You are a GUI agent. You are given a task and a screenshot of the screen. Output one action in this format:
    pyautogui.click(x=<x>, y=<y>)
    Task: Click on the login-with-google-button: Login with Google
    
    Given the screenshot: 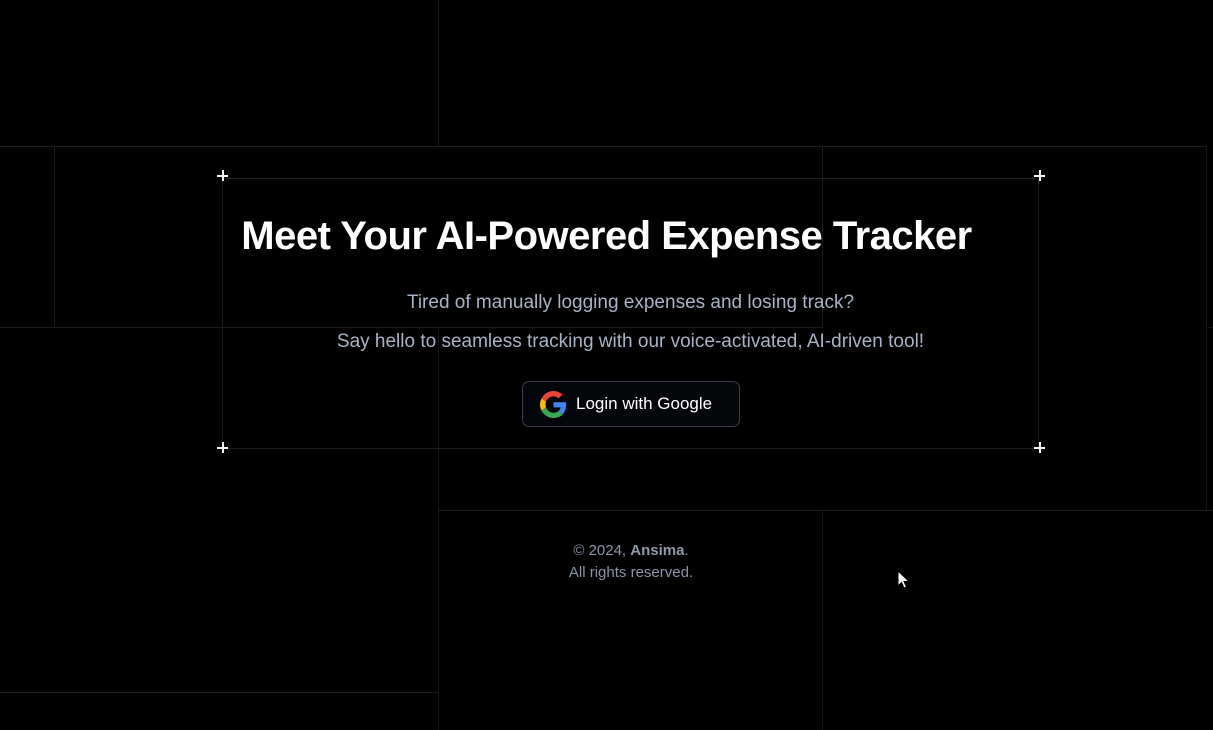 What is the action you would take?
    pyautogui.click(x=631, y=404)
    